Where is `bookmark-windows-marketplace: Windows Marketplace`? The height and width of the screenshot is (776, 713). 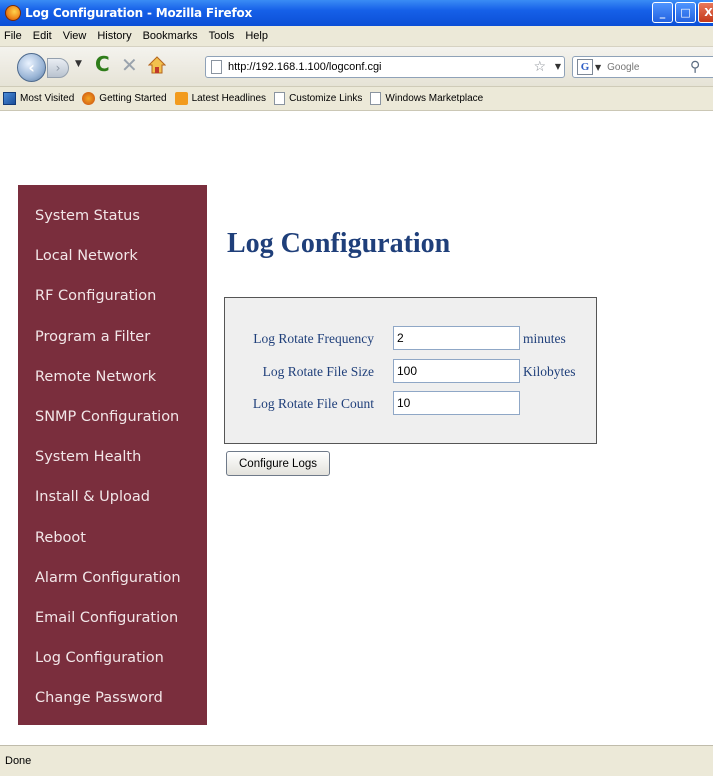 bookmark-windows-marketplace: Windows Marketplace is located at coordinates (426, 98).